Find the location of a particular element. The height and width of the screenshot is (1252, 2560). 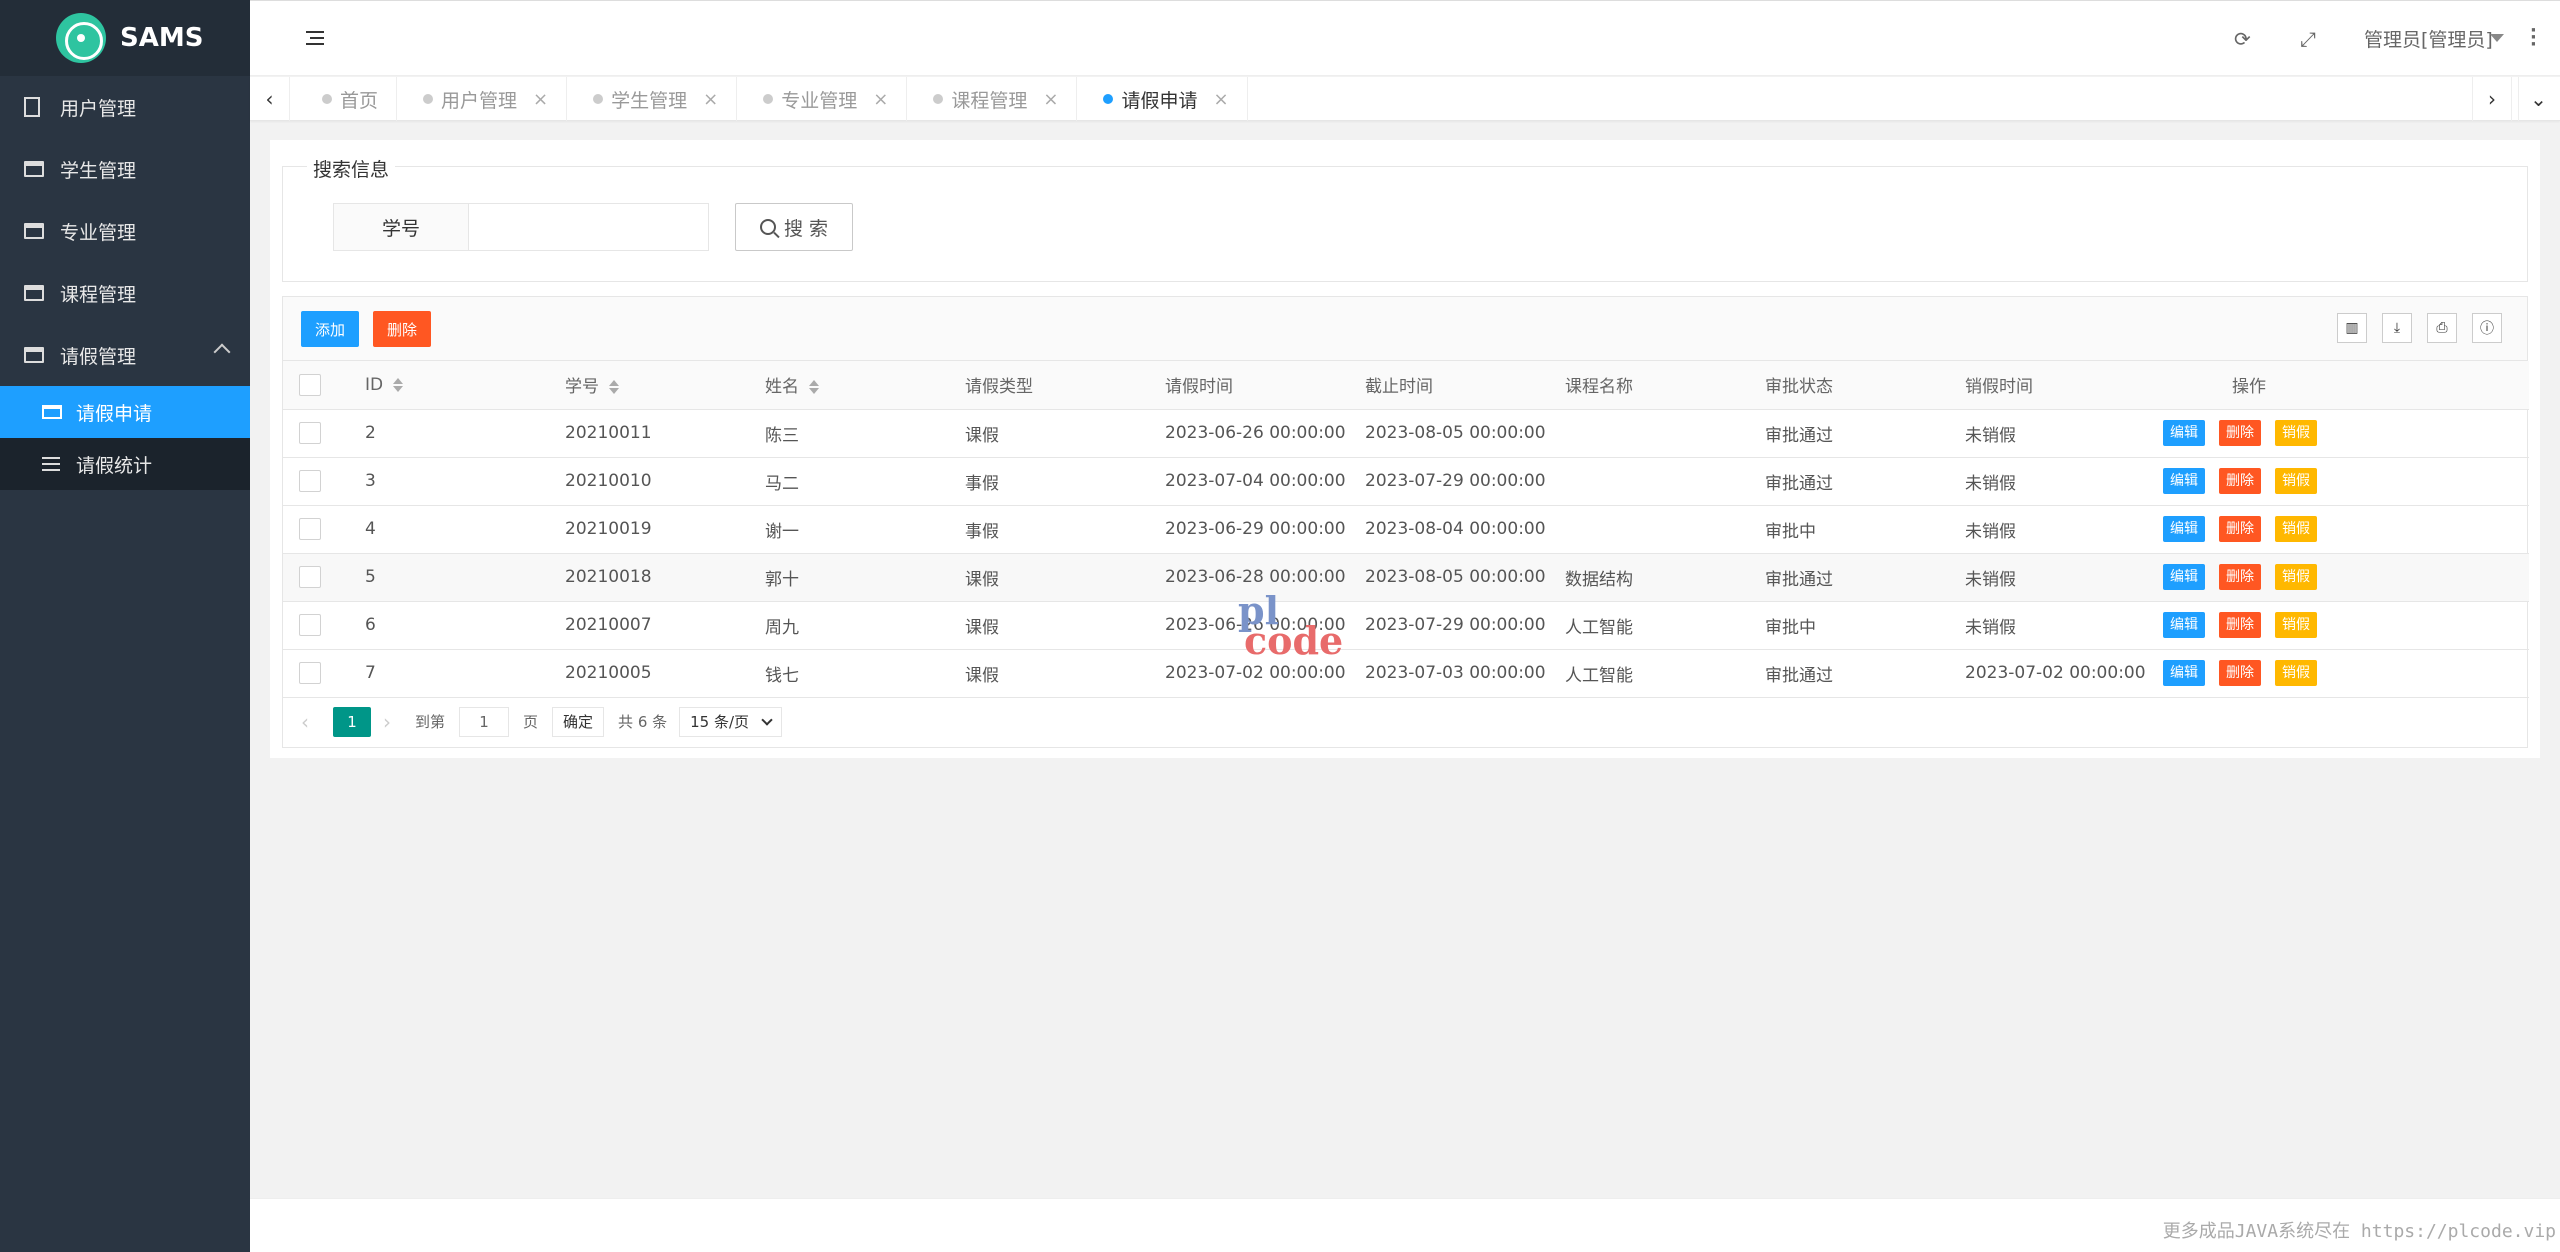

app-title: SAMS is located at coordinates (162, 38).